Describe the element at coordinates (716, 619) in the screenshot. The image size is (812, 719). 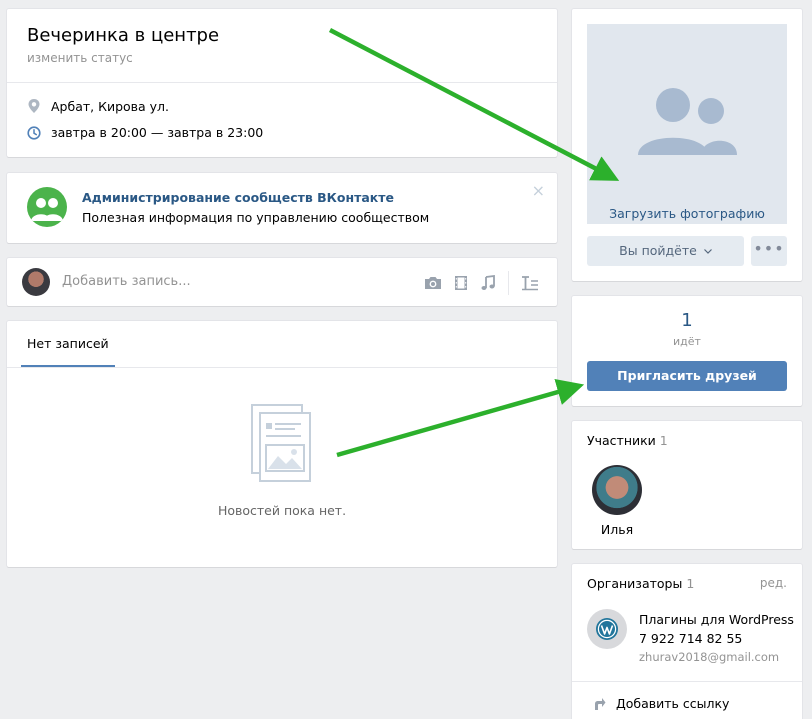
I see `organizer-name: Плагины для WordPress` at that location.